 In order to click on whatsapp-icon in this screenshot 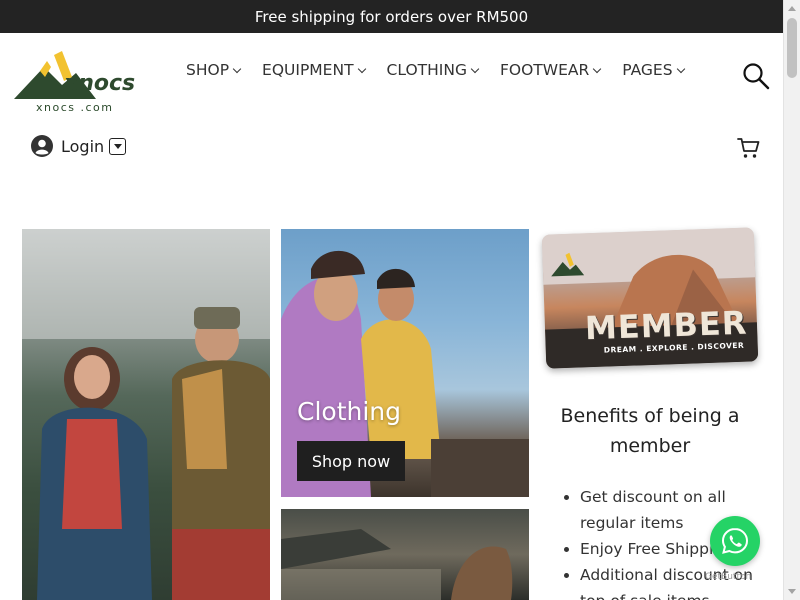, I will do `click(735, 540)`.